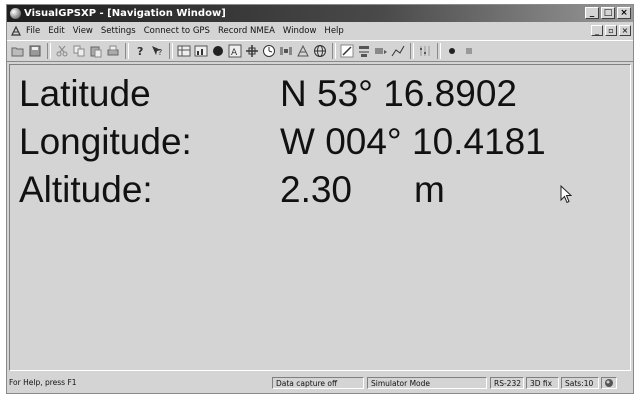 The width and height of the screenshot is (634, 396). What do you see at coordinates (597, 30) in the screenshot?
I see `mdi-minimize-button: _` at bounding box center [597, 30].